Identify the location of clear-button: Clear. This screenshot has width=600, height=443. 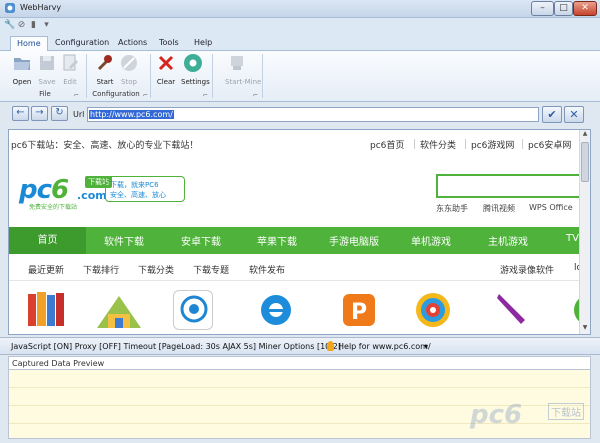
(166, 69).